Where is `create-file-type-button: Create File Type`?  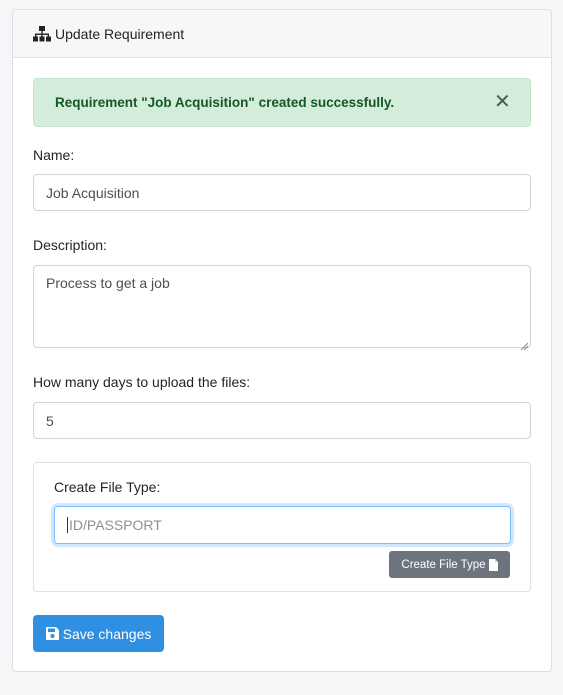 create-file-type-button: Create File Type is located at coordinates (449, 564).